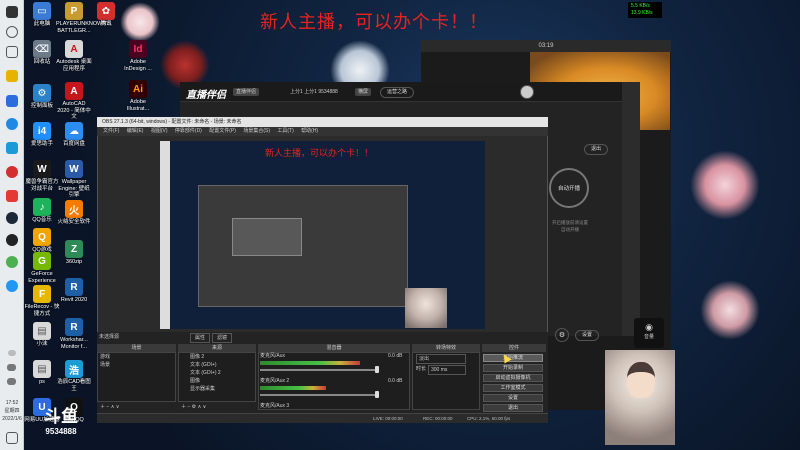  What do you see at coordinates (12, 172) in the screenshot?
I see `netease-icon` at bounding box center [12, 172].